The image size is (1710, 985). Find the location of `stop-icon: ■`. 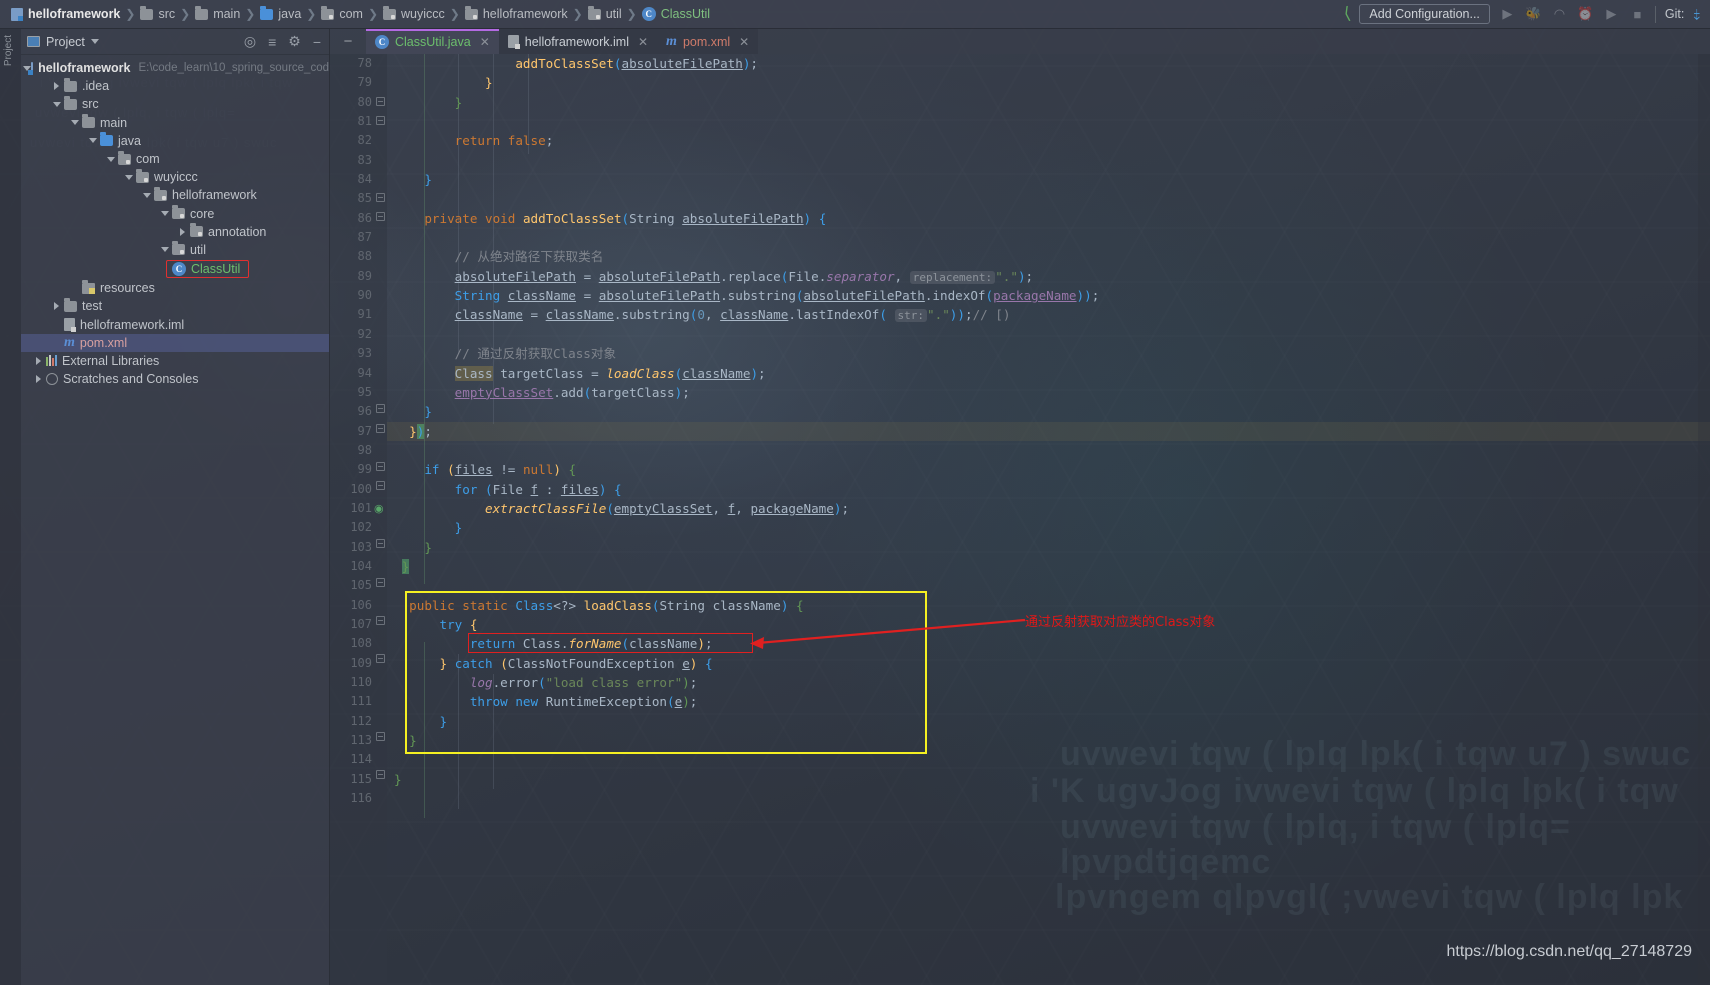

stop-icon: ■ is located at coordinates (1637, 14).